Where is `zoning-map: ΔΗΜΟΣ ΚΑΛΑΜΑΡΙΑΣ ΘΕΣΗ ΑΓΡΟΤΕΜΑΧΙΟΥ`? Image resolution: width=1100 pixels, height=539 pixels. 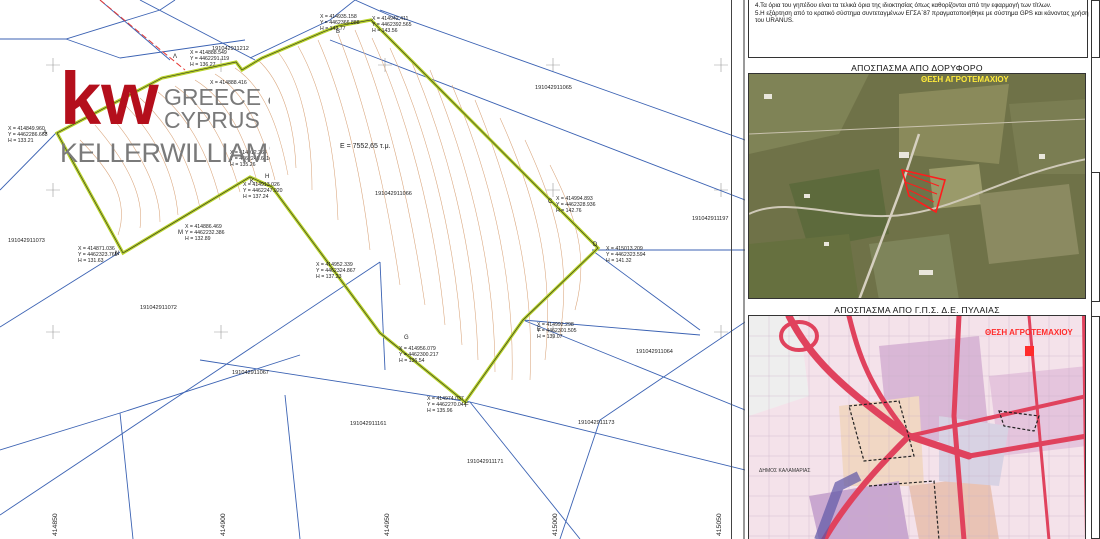 zoning-map: ΔΗΜΟΣ ΚΑΛΑΜΑΡΙΑΣ ΘΕΣΗ ΑΓΡΟΤΕΜΑΧΙΟΥ is located at coordinates (917, 427).